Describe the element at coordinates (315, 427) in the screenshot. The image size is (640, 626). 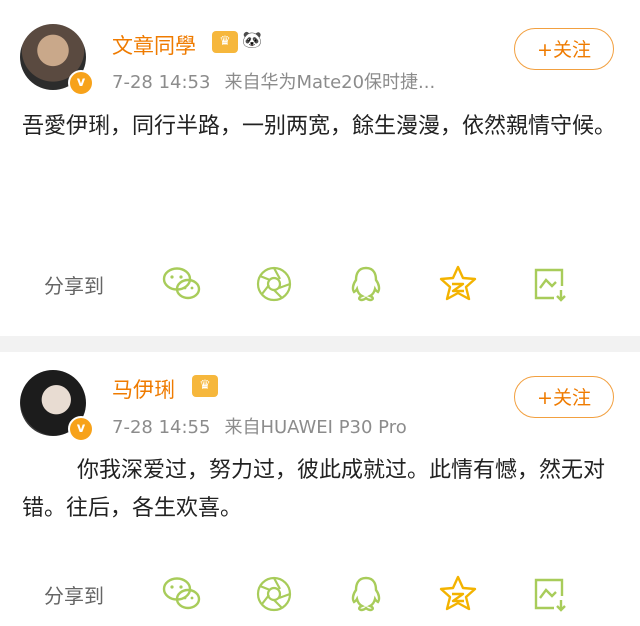
I see `post-source: 来自HUAWEI P30 Pro` at that location.